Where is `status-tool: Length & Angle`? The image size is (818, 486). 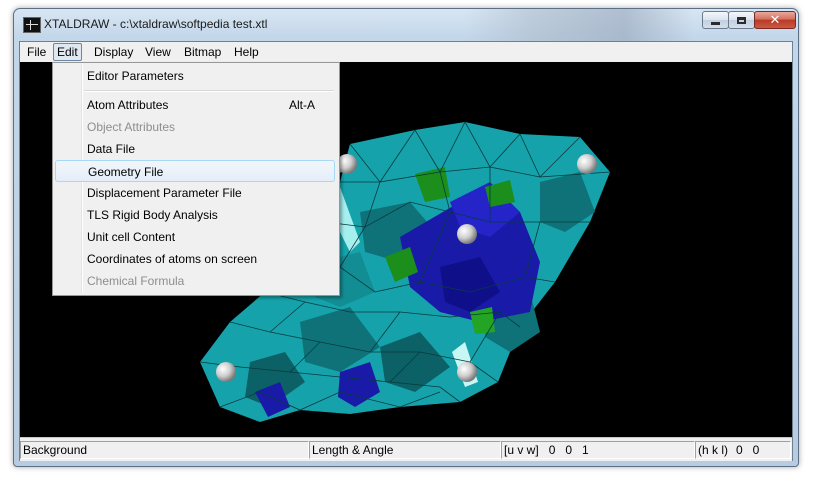 status-tool: Length & Angle is located at coordinates (405, 450).